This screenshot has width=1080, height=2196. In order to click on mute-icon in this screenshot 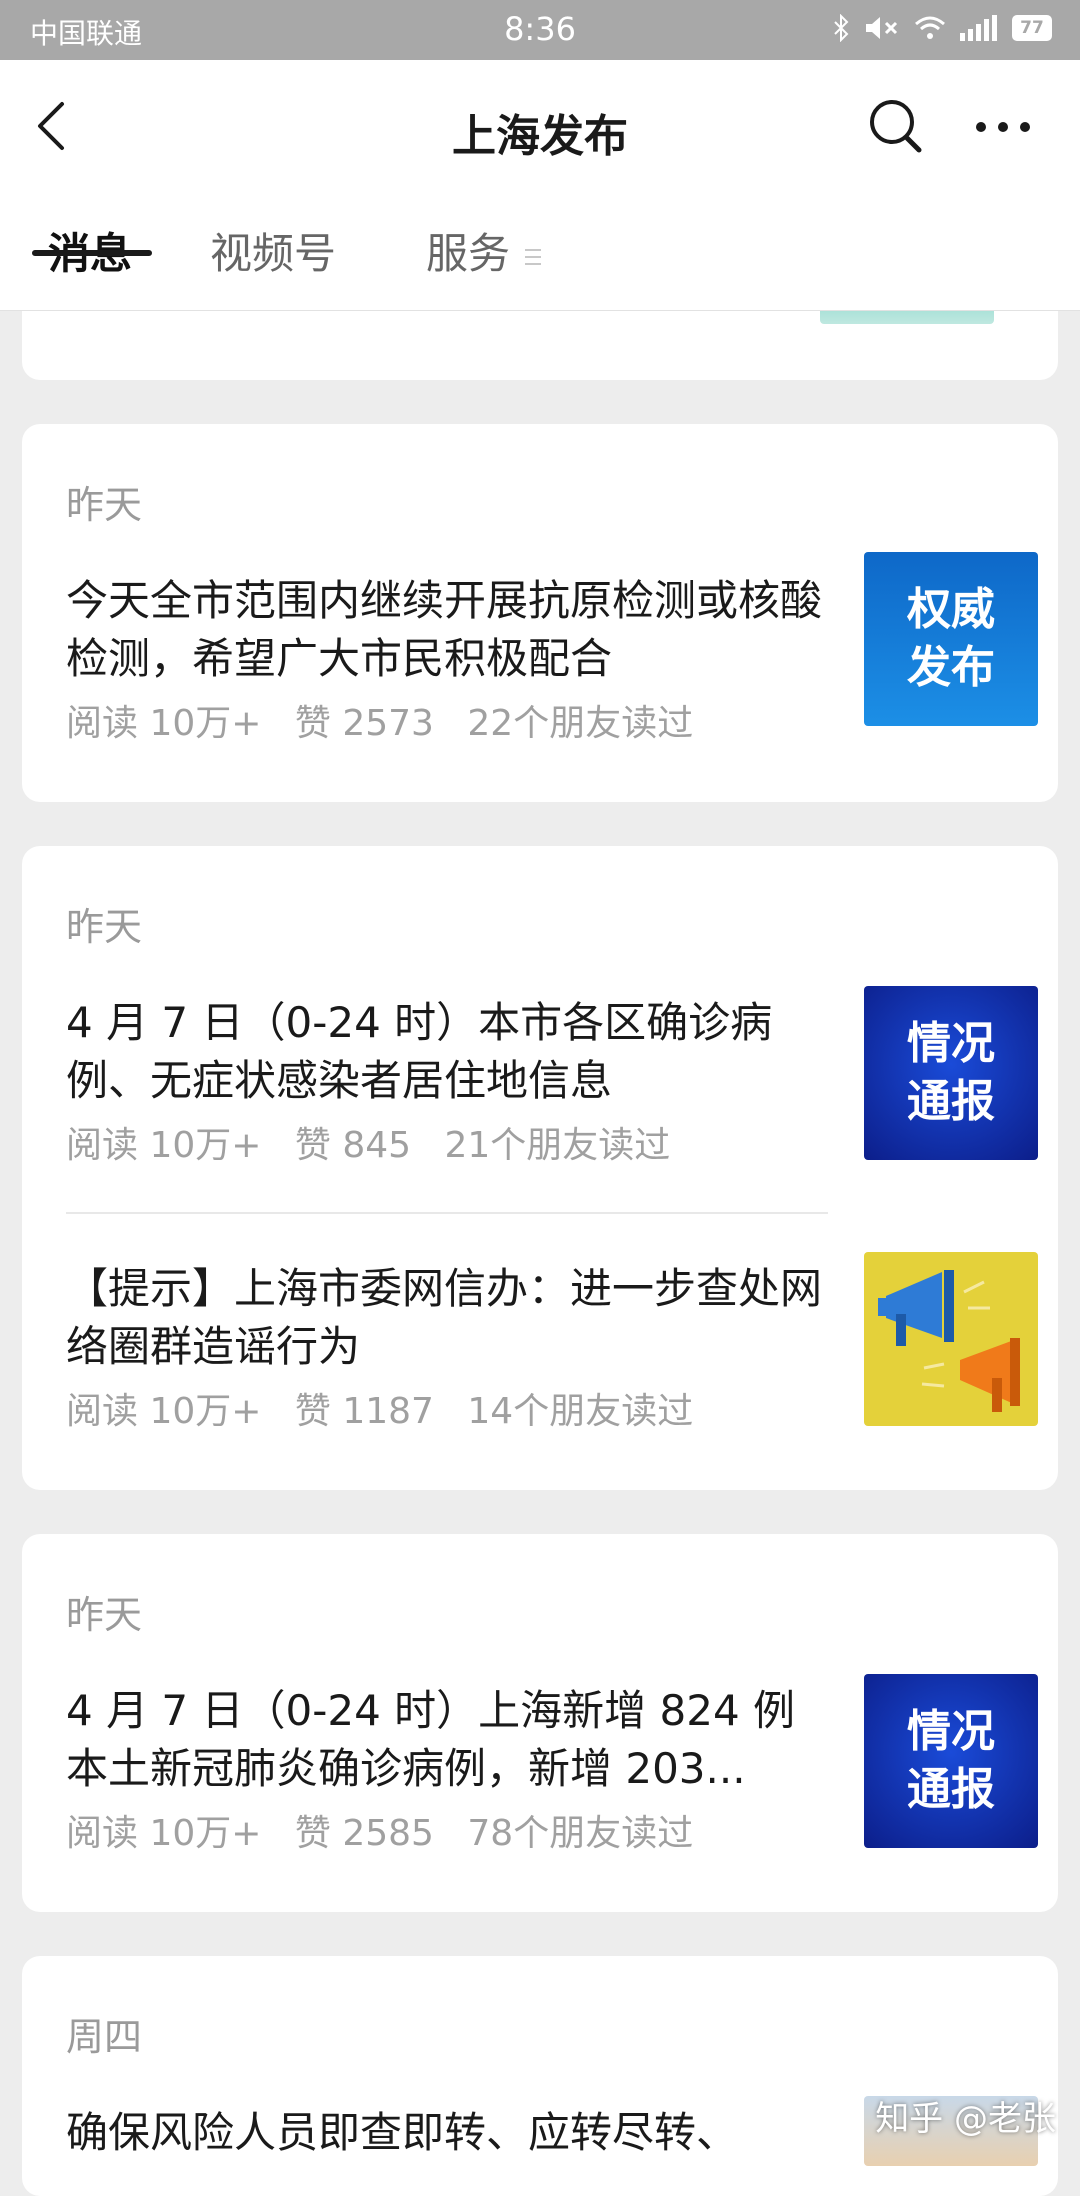, I will do `click(882, 28)`.